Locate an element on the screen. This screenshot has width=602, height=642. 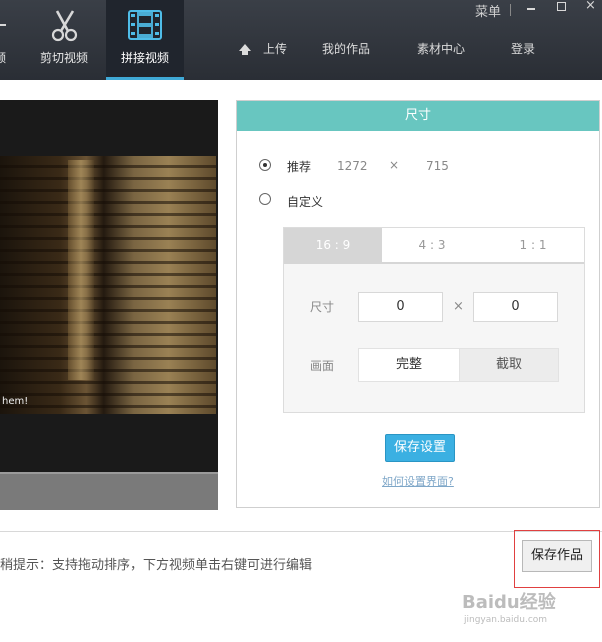
film-strip-icon is located at coordinates (145, 25).